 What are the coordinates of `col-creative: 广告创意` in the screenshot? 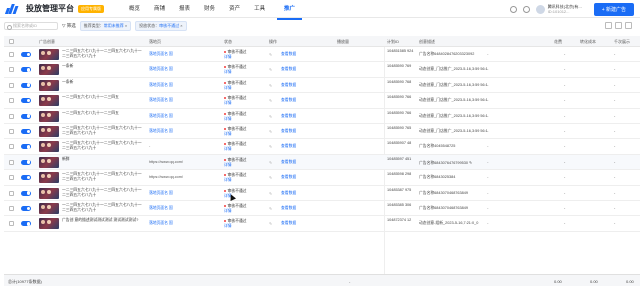 It's located at (47, 42).